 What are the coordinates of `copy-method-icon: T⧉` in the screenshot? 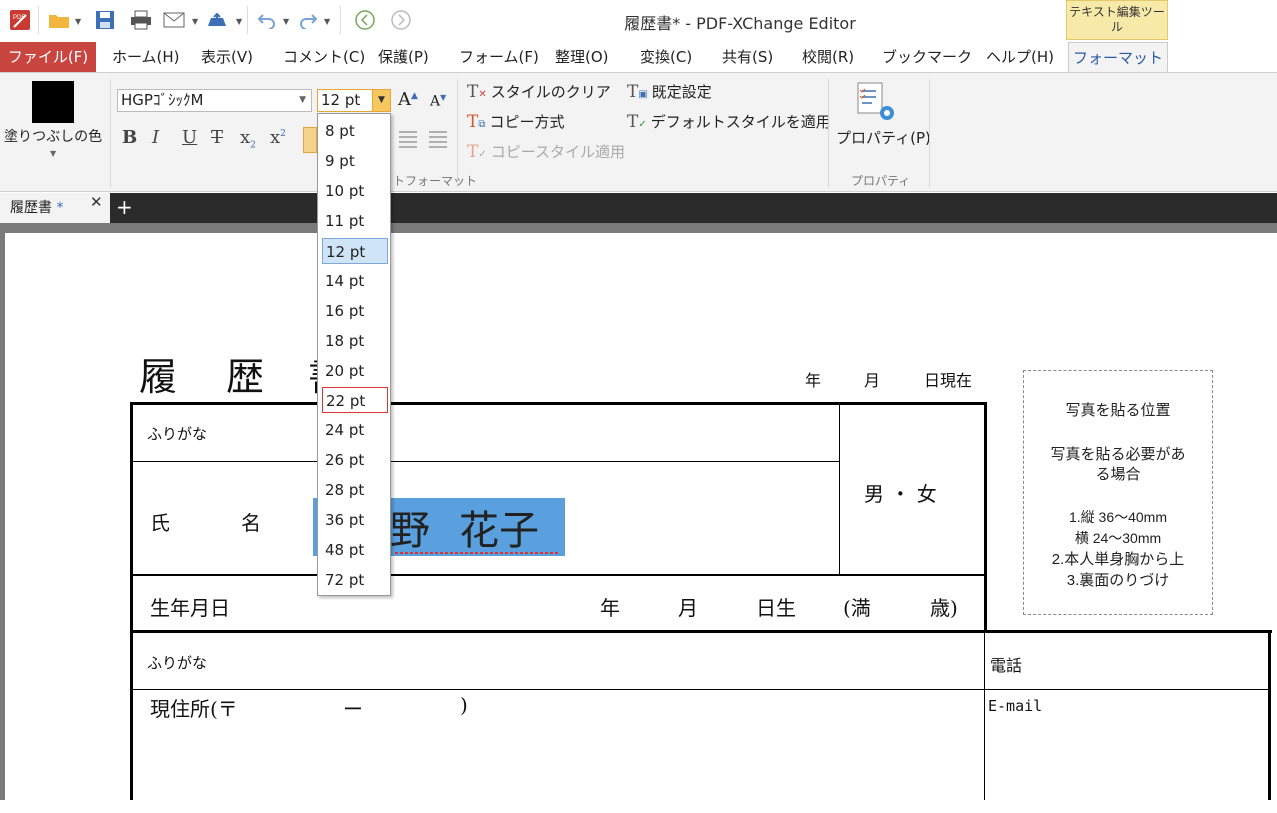 It's located at (476, 121).